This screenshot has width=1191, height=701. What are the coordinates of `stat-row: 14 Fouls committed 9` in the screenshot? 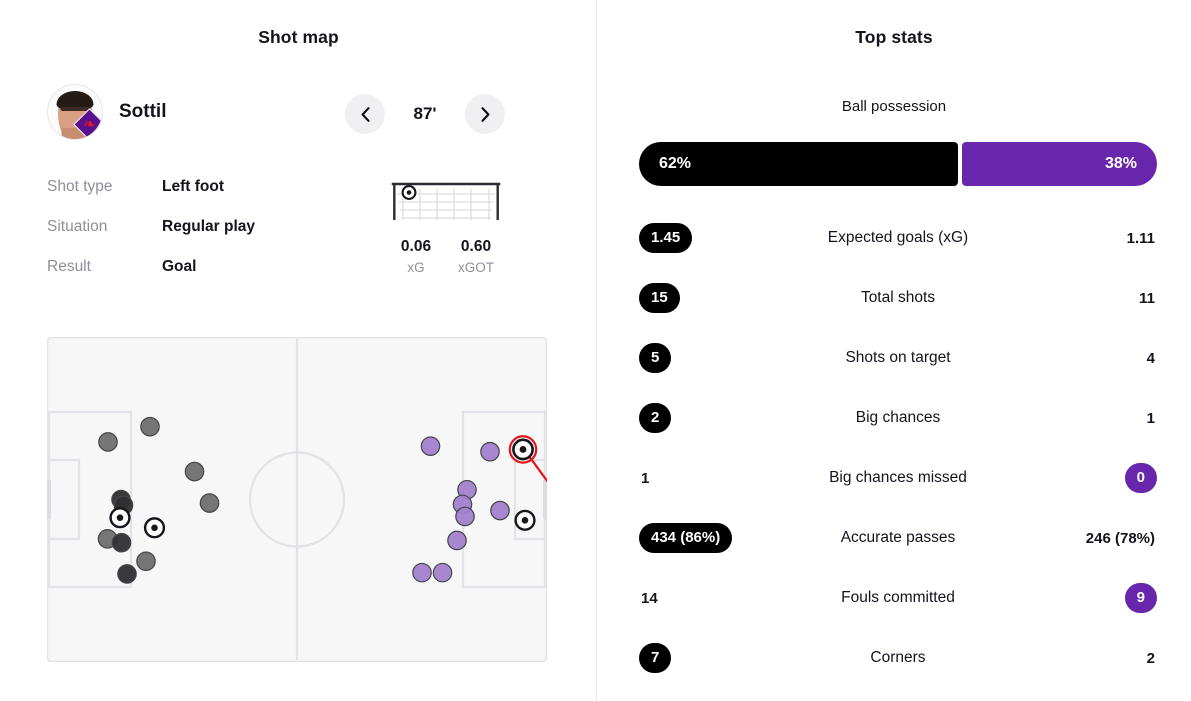 It's located at (898, 598).